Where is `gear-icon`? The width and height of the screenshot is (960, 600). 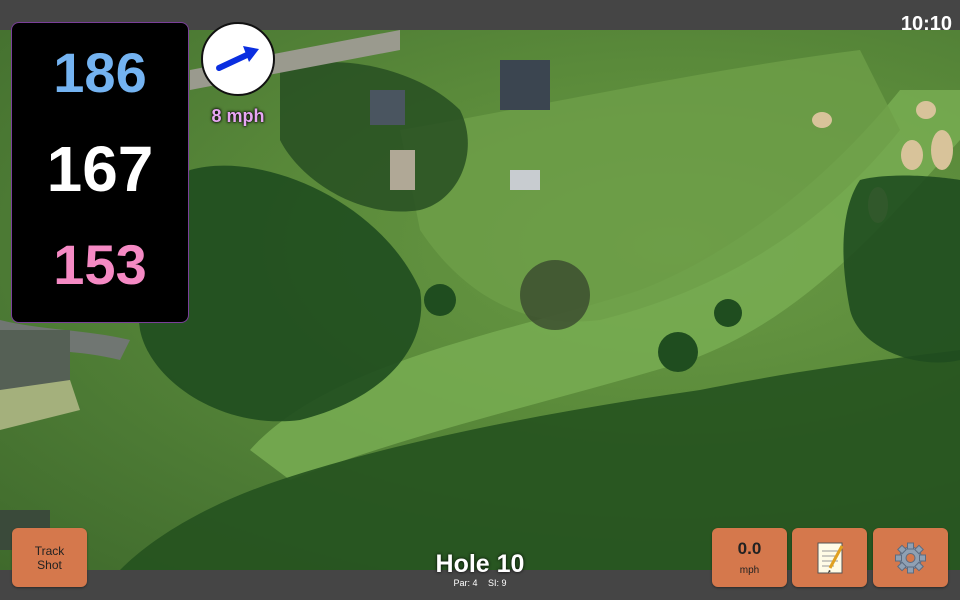
gear-icon is located at coordinates (910, 558).